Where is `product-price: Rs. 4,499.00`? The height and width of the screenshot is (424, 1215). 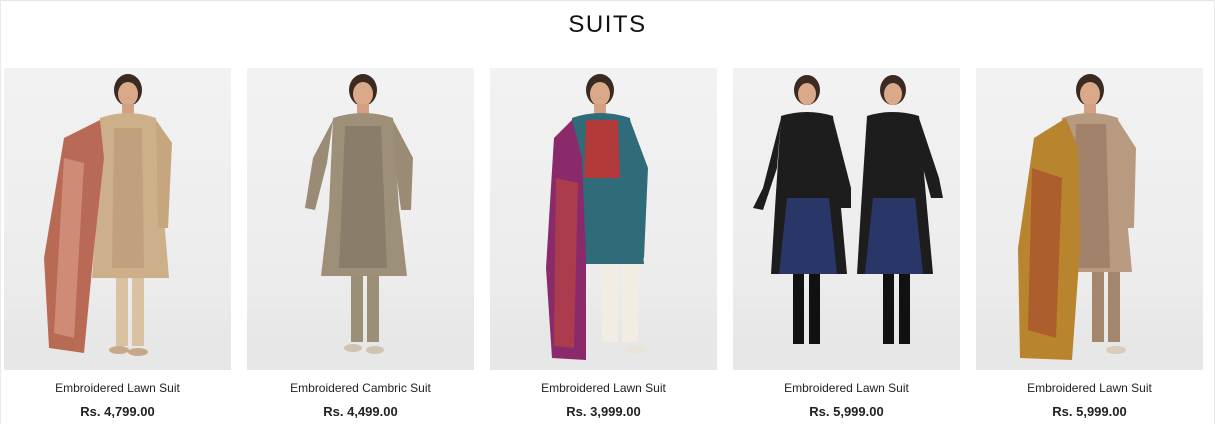 product-price: Rs. 4,499.00 is located at coordinates (360, 411).